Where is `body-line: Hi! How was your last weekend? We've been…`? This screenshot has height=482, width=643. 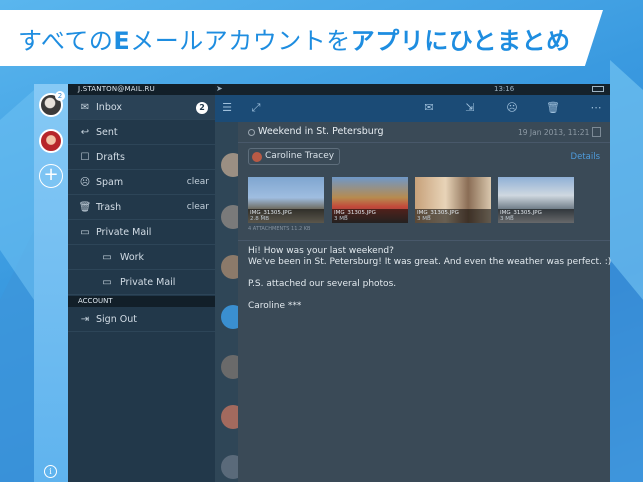
body-line: Hi! How was your last weekend? We've been… is located at coordinates (430, 256).